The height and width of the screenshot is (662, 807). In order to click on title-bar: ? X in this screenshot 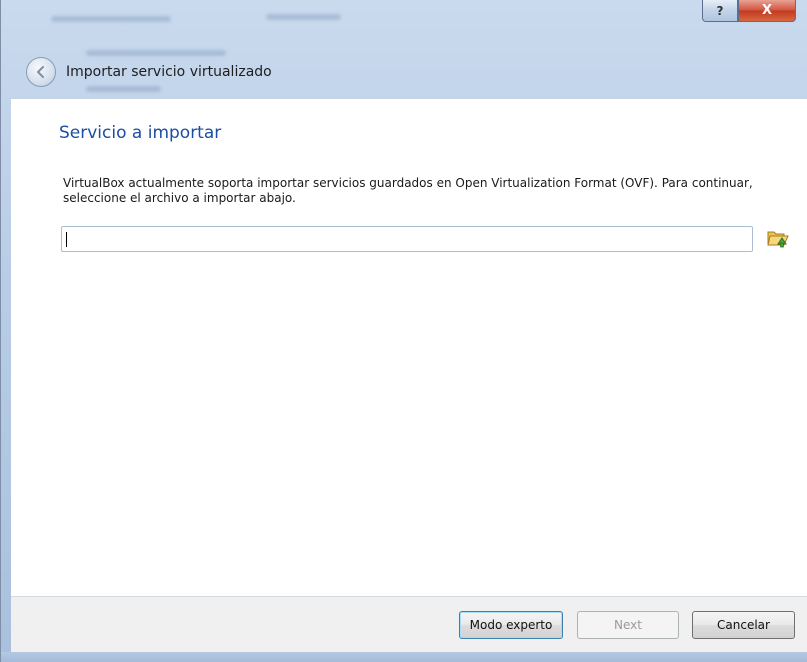, I will do `click(404, 46)`.